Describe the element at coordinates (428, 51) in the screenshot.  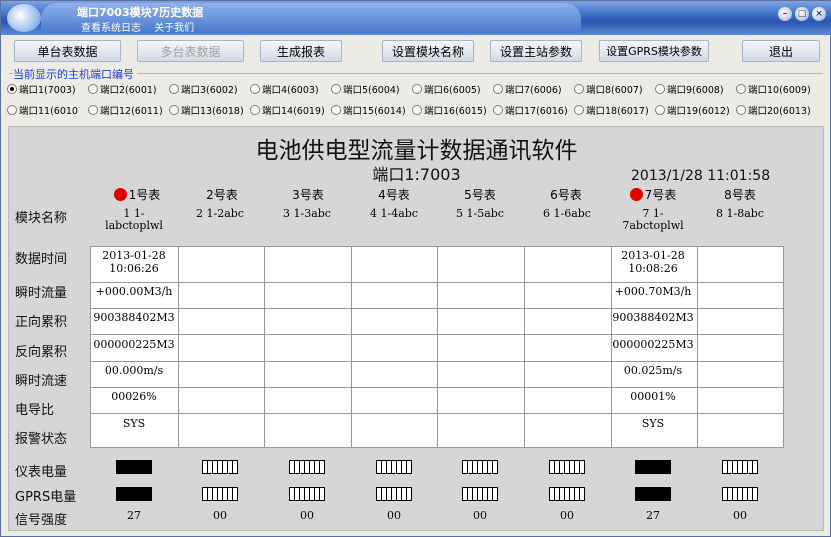
I see `set-module-name-button: 设置模块名称` at that location.